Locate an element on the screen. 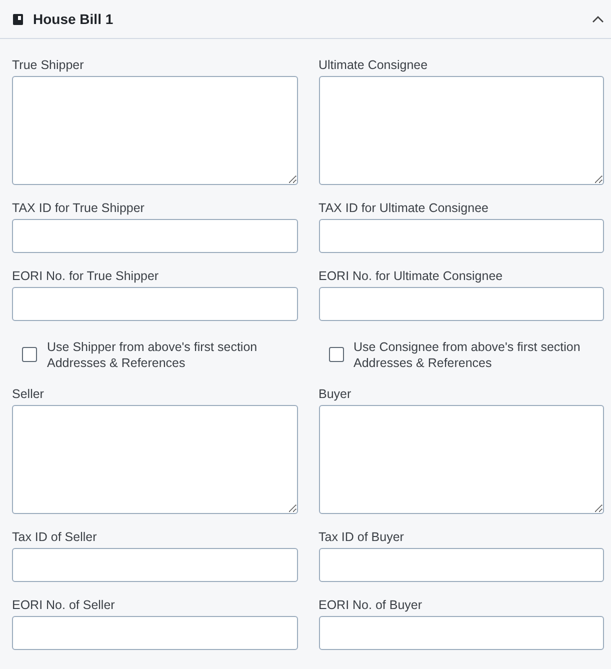 Image resolution: width=611 pixels, height=669 pixels. book-icon is located at coordinates (18, 19).